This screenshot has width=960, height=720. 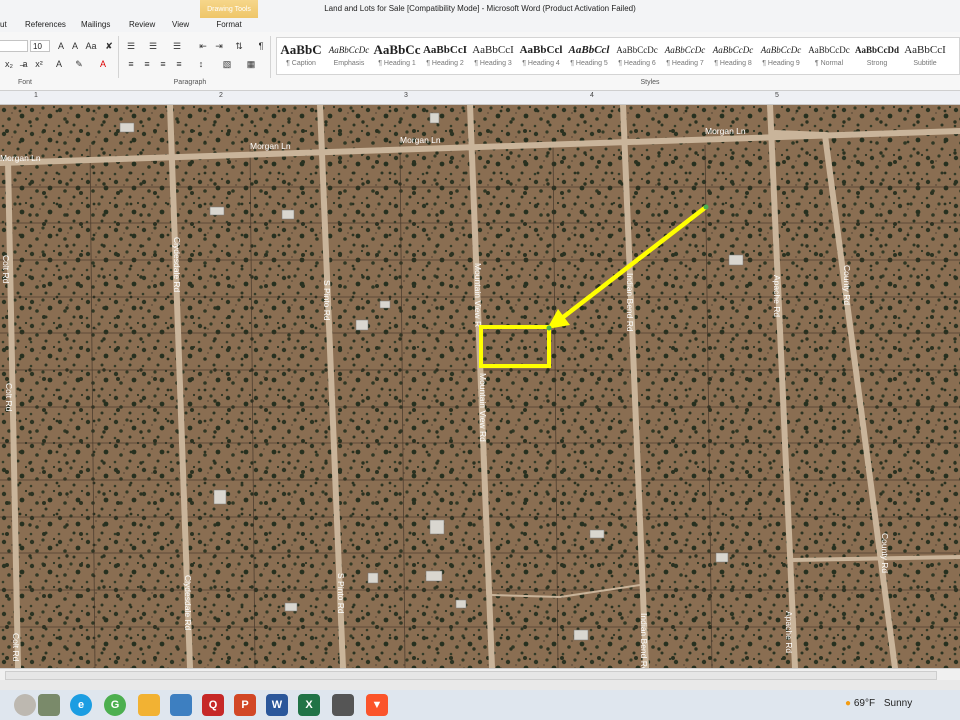 What do you see at coordinates (637, 56) in the screenshot?
I see `style-heading-6: AaBbCcDc ¶ Heading 6` at bounding box center [637, 56].